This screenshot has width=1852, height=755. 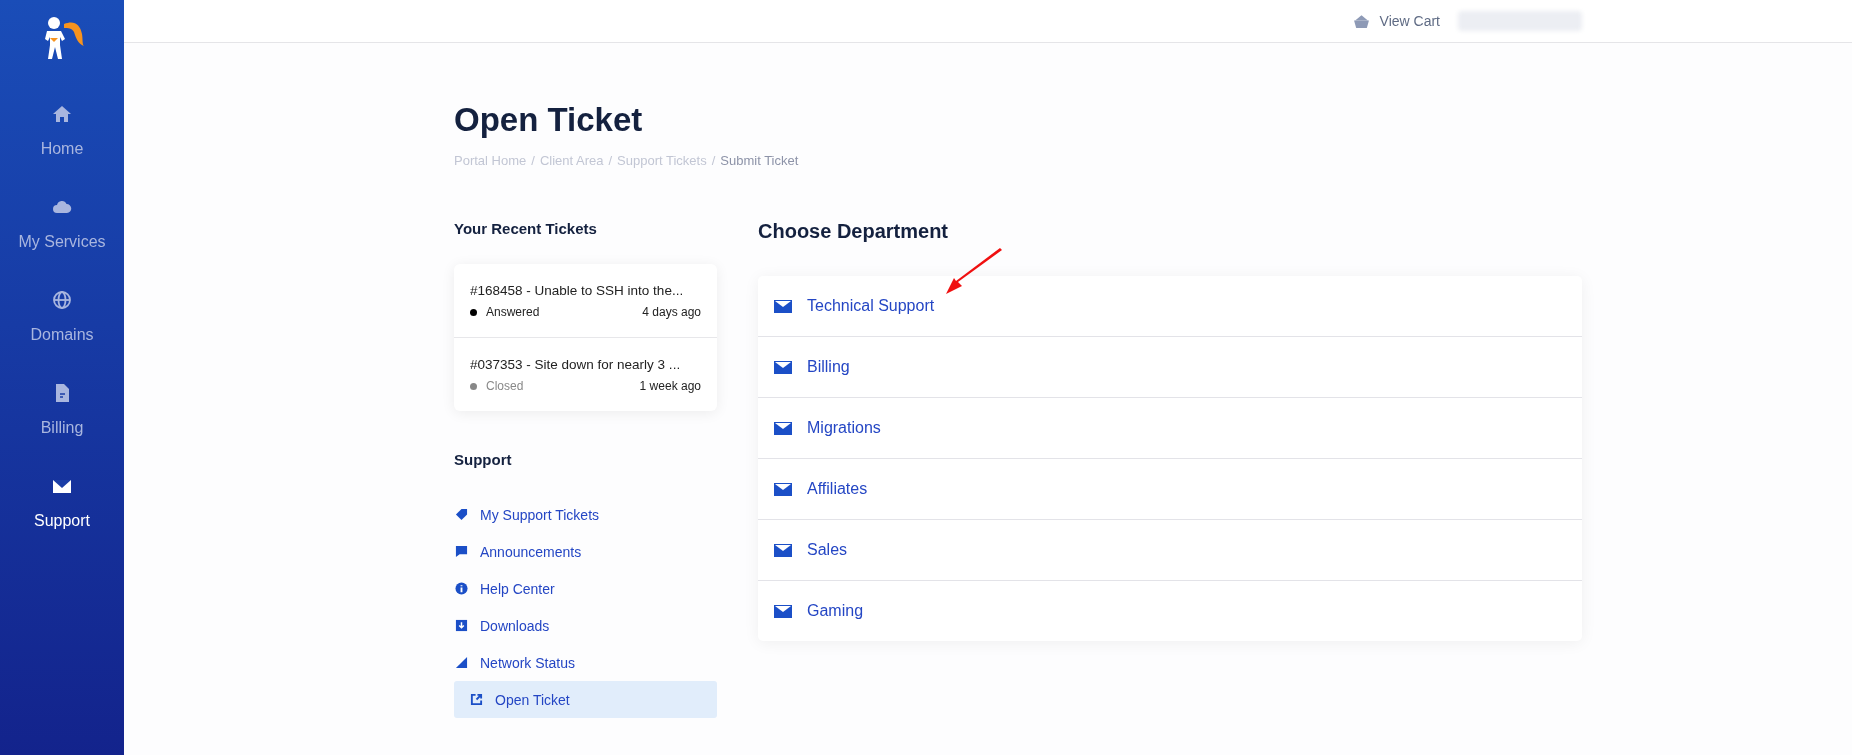 I want to click on external-link-icon, so click(x=476, y=699).